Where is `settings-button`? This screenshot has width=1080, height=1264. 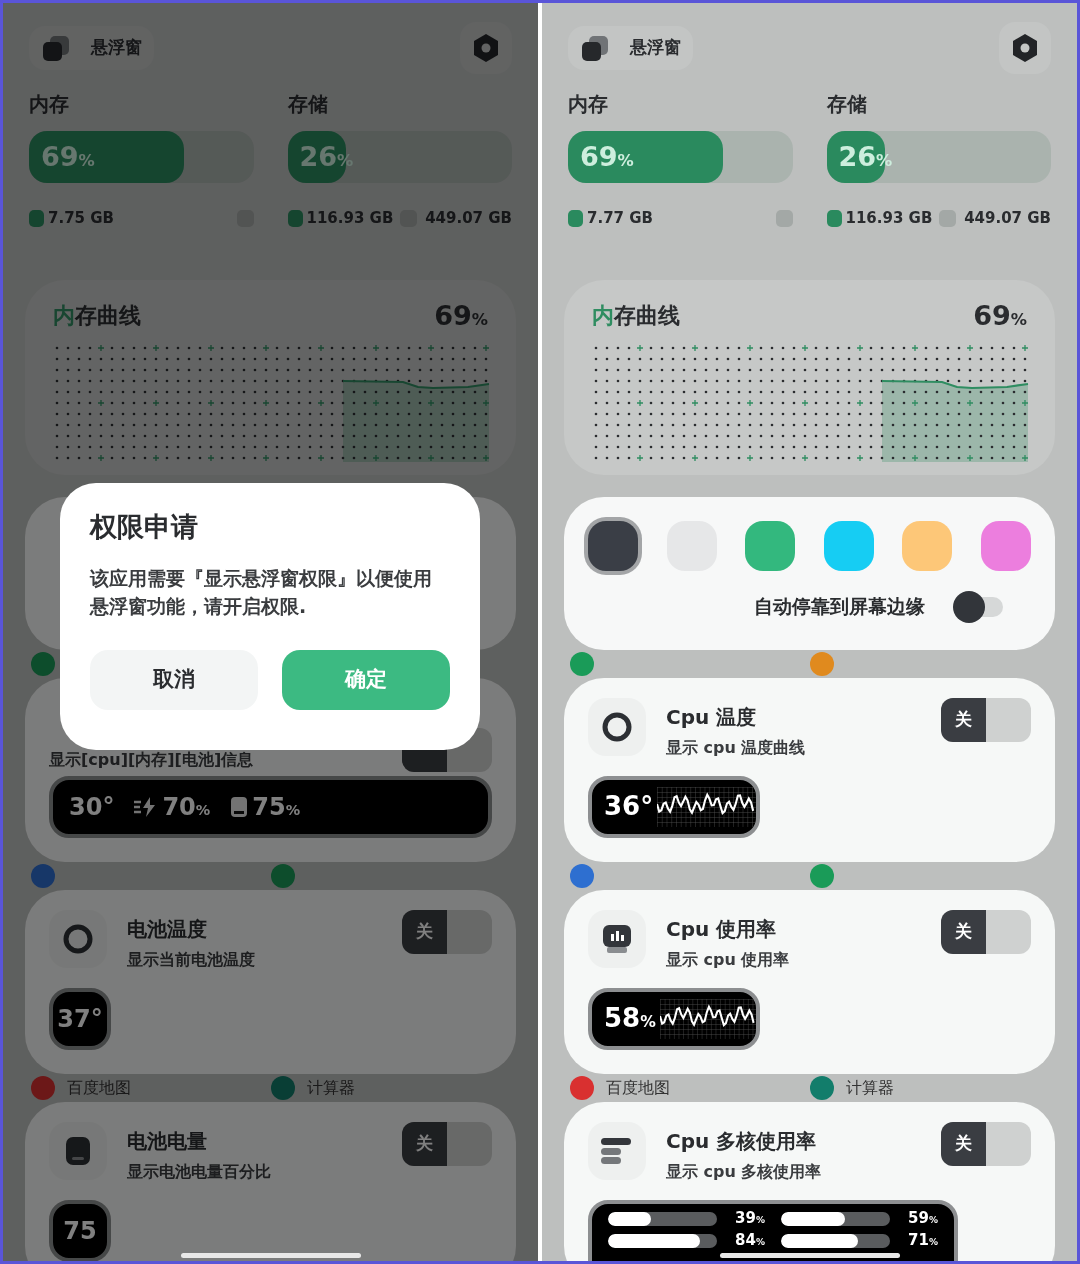 settings-button is located at coordinates (1025, 48).